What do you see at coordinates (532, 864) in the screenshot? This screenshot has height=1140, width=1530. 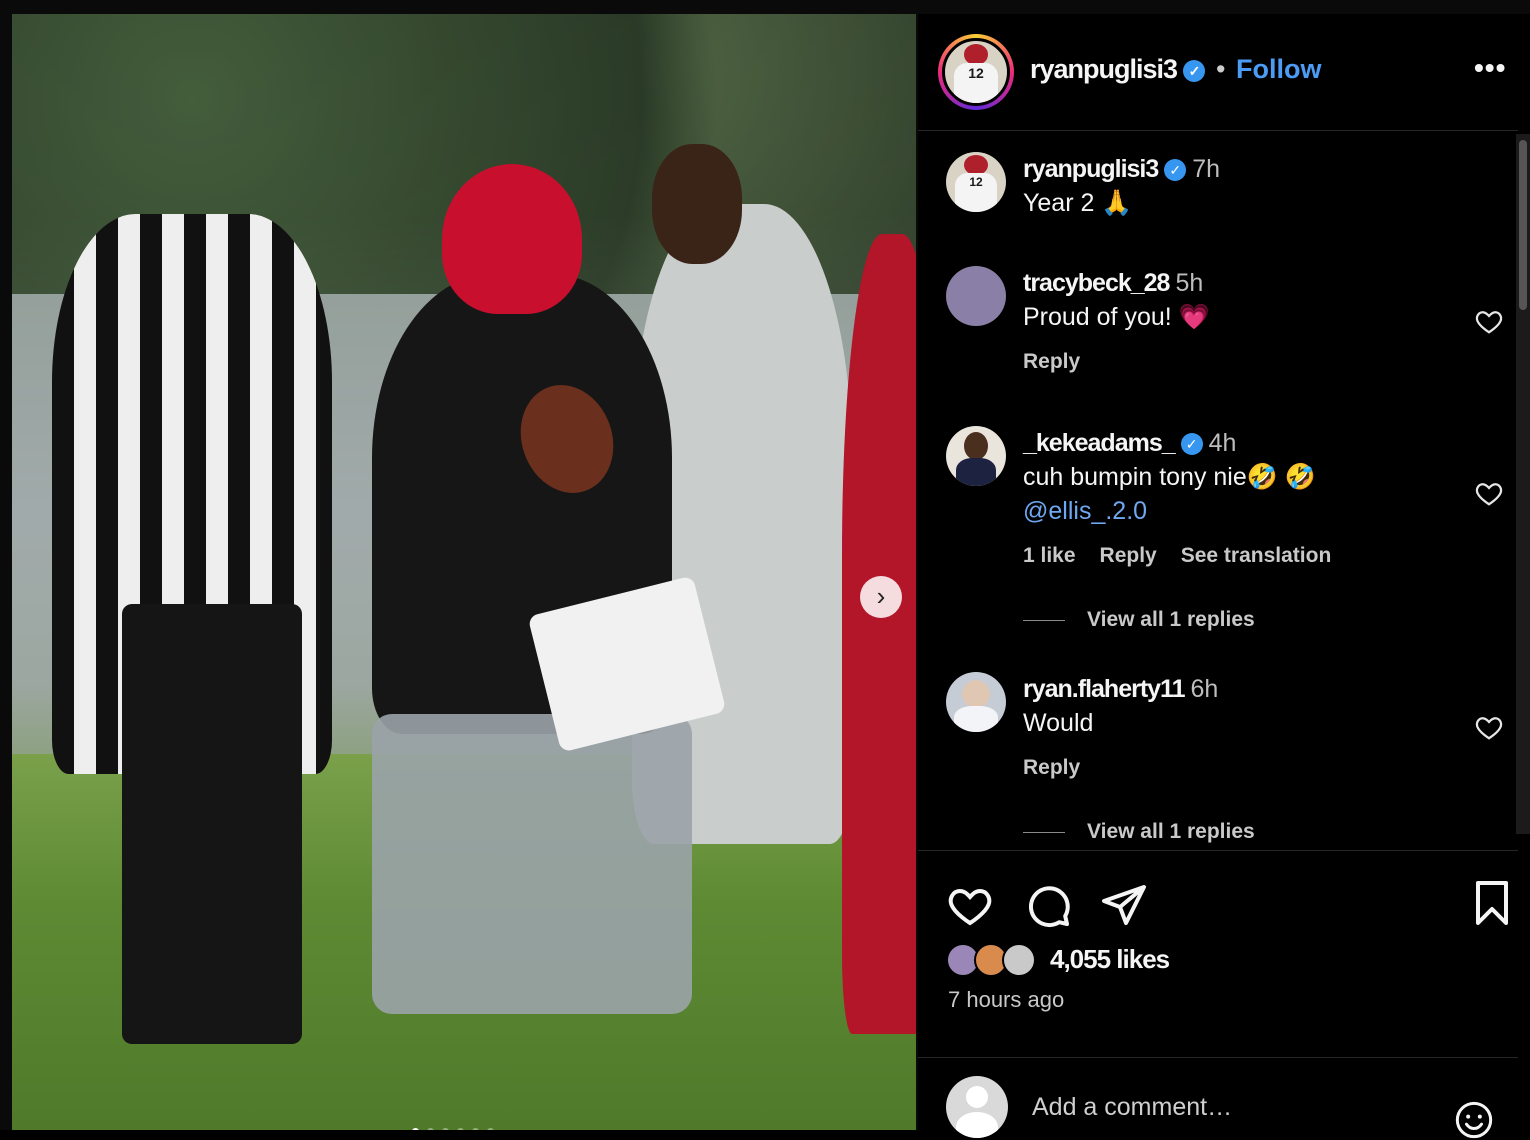 I see `quarterback-legs` at bounding box center [532, 864].